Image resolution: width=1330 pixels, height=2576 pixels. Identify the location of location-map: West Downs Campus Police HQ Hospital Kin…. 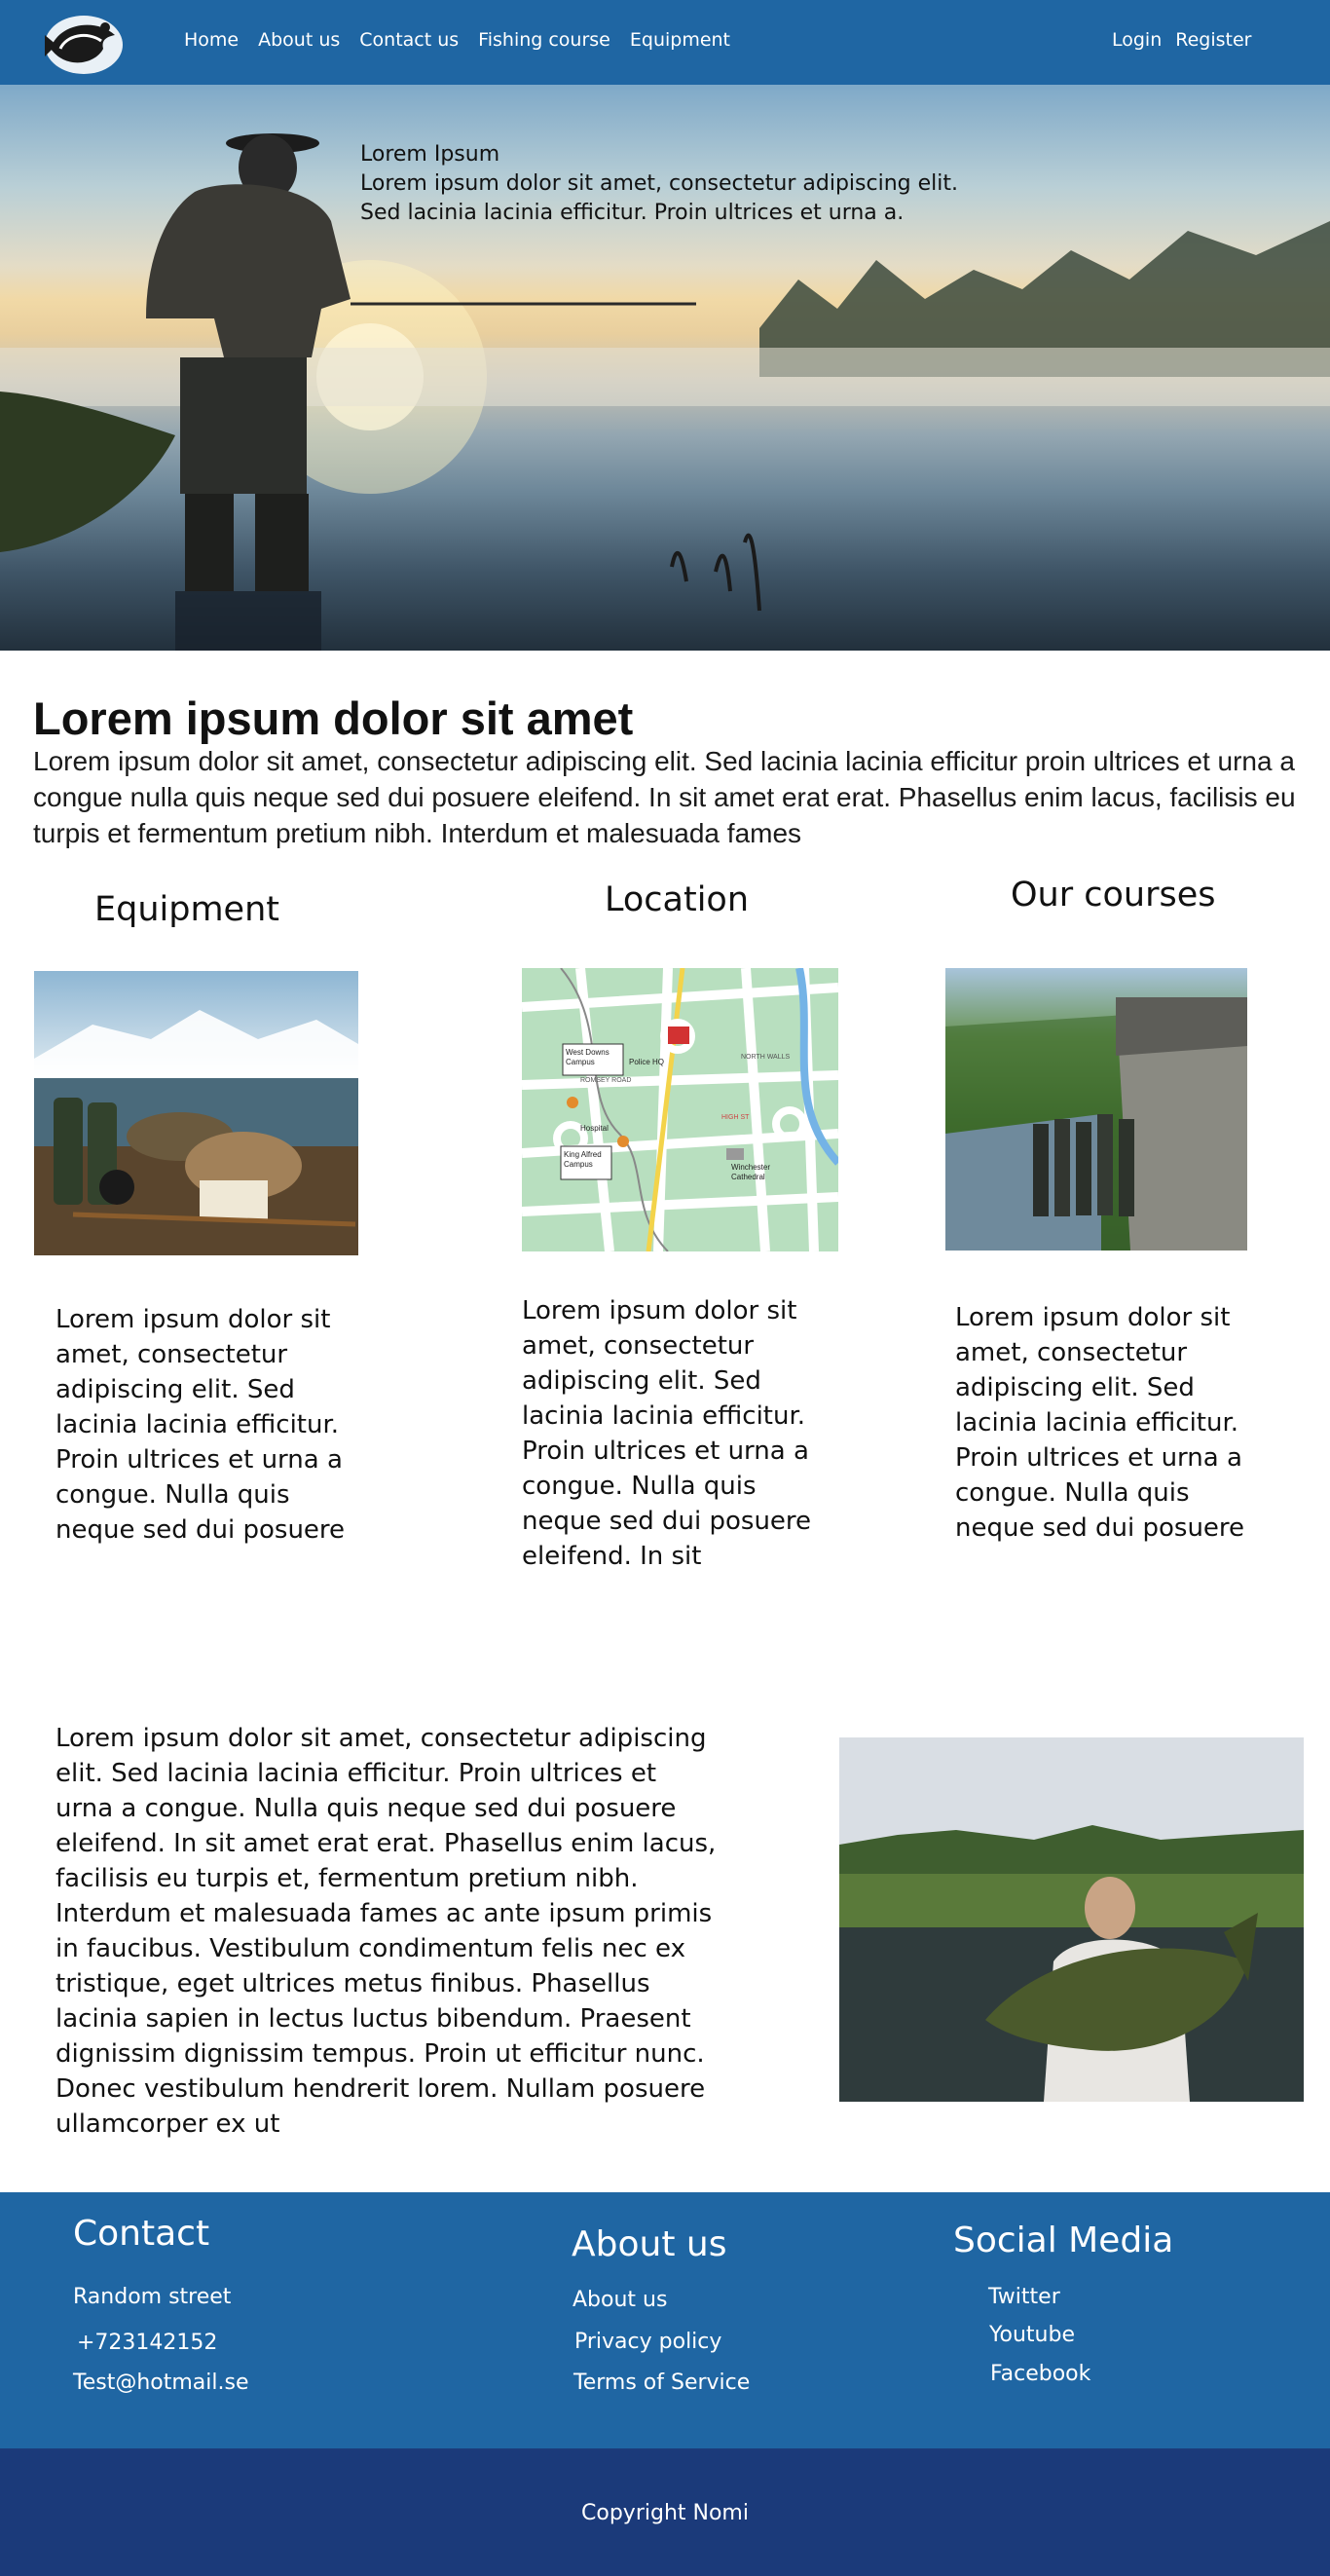
(680, 1109).